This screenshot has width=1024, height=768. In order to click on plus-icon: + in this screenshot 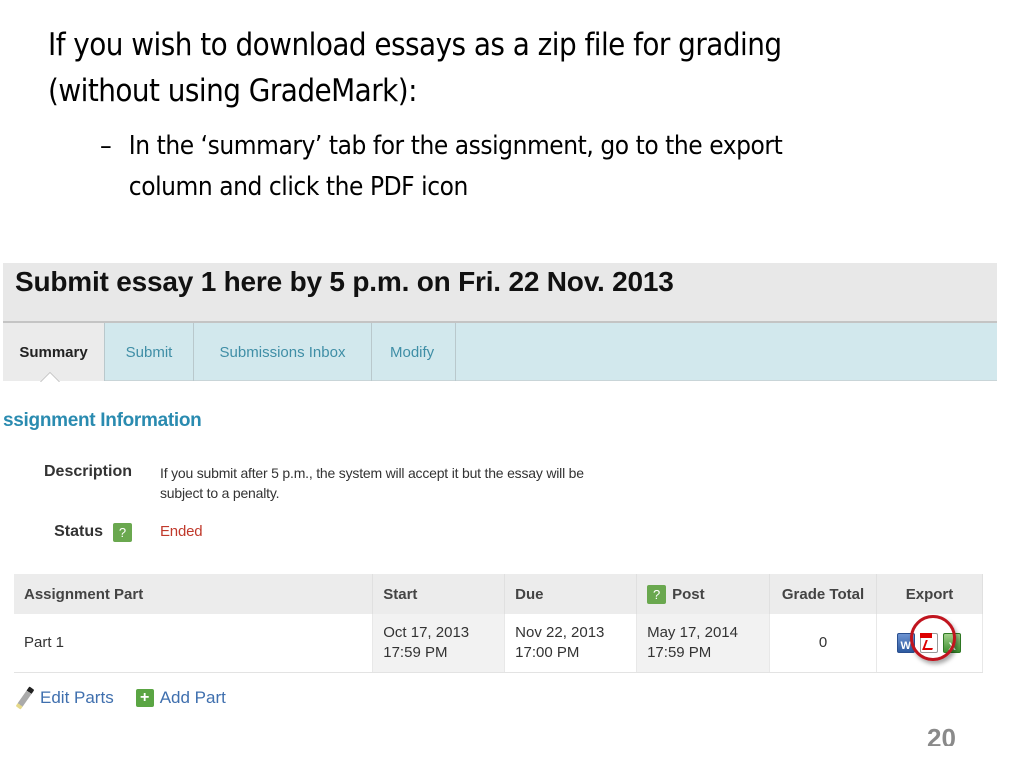, I will do `click(144, 698)`.